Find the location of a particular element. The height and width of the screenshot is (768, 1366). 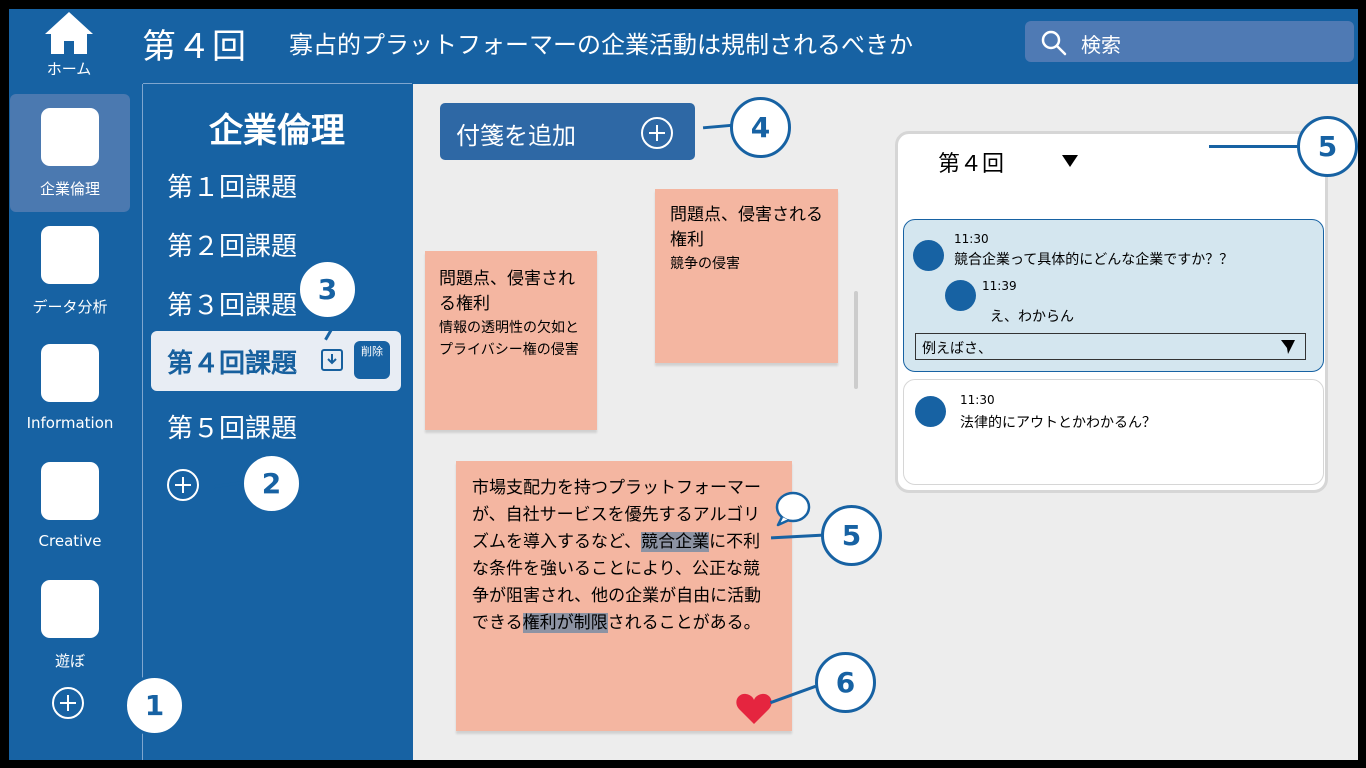

delete-button: 削除 is located at coordinates (372, 360).